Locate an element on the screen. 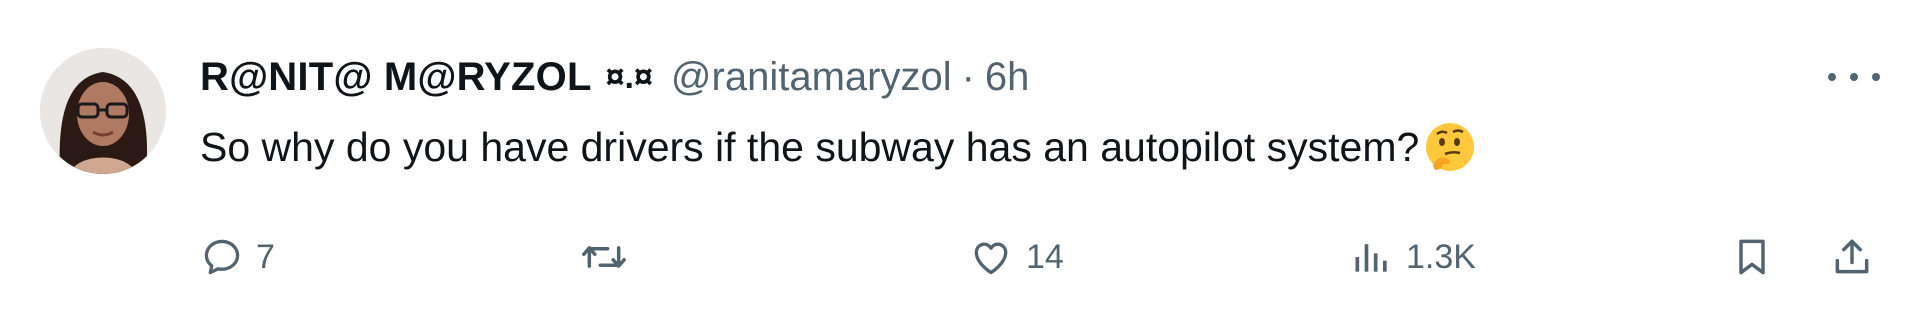  reply-count: 7 is located at coordinates (265, 256).